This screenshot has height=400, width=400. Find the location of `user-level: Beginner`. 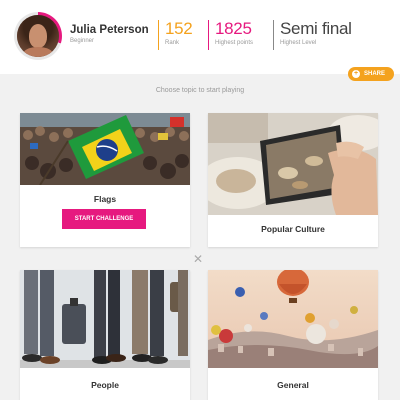

user-level: Beginner is located at coordinates (82, 41).